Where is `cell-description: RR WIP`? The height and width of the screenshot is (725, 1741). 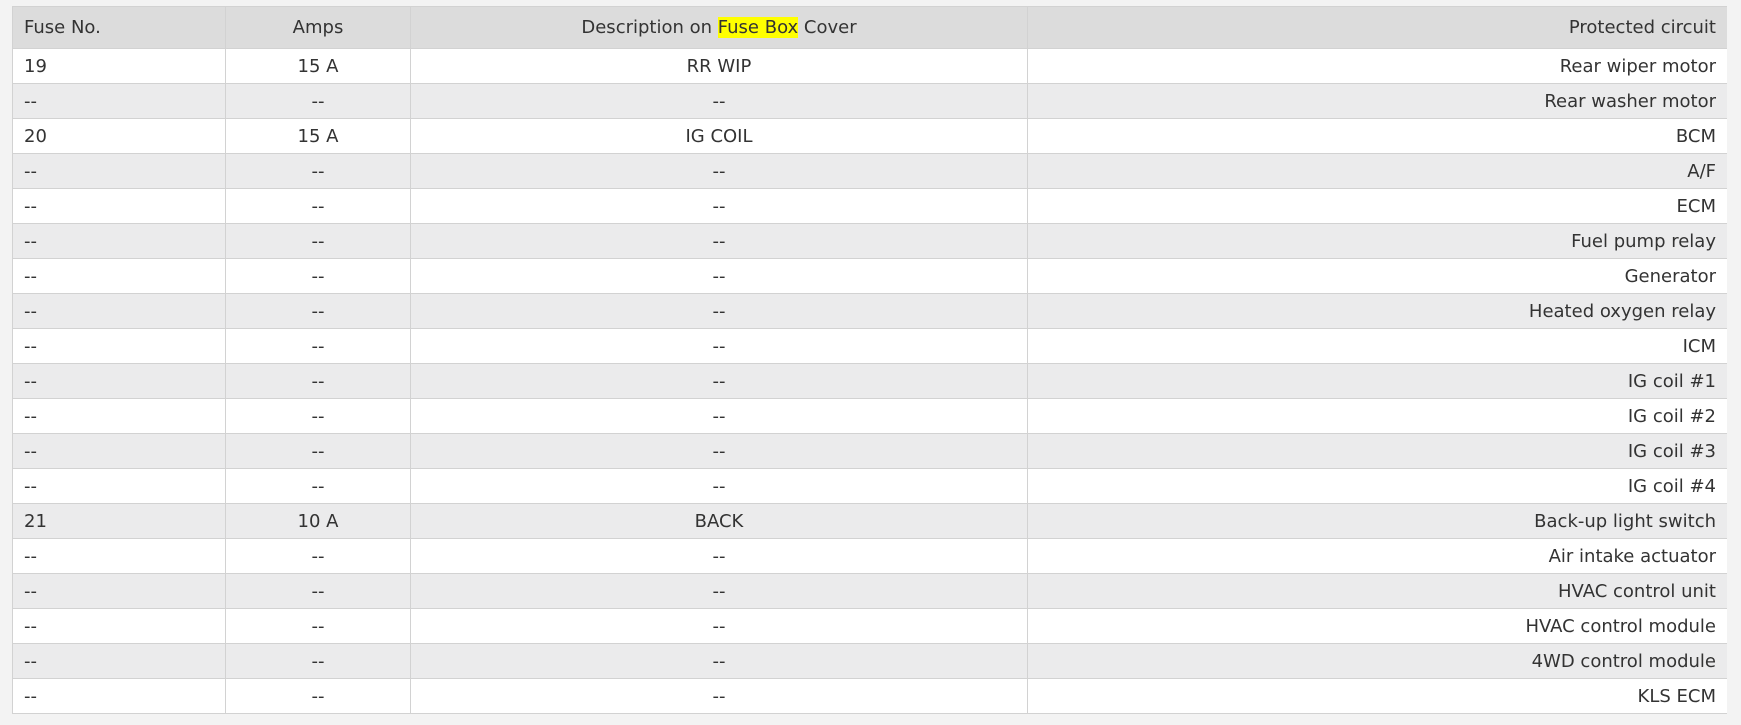
cell-description: RR WIP is located at coordinates (719, 66).